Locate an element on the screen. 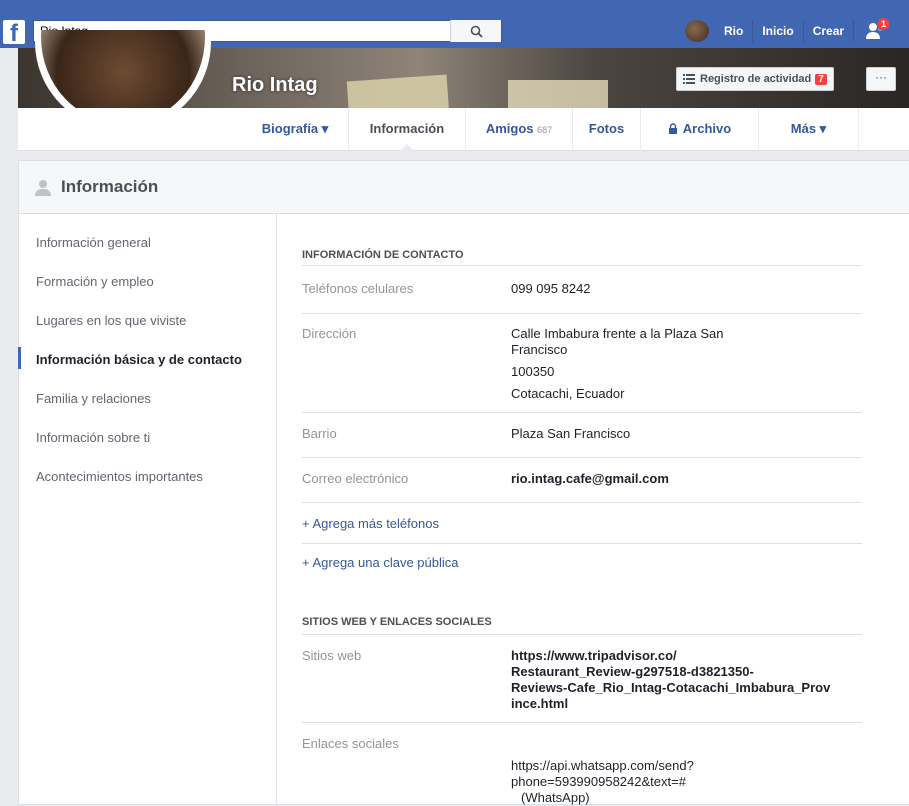  address-label: Dirección is located at coordinates (329, 333).